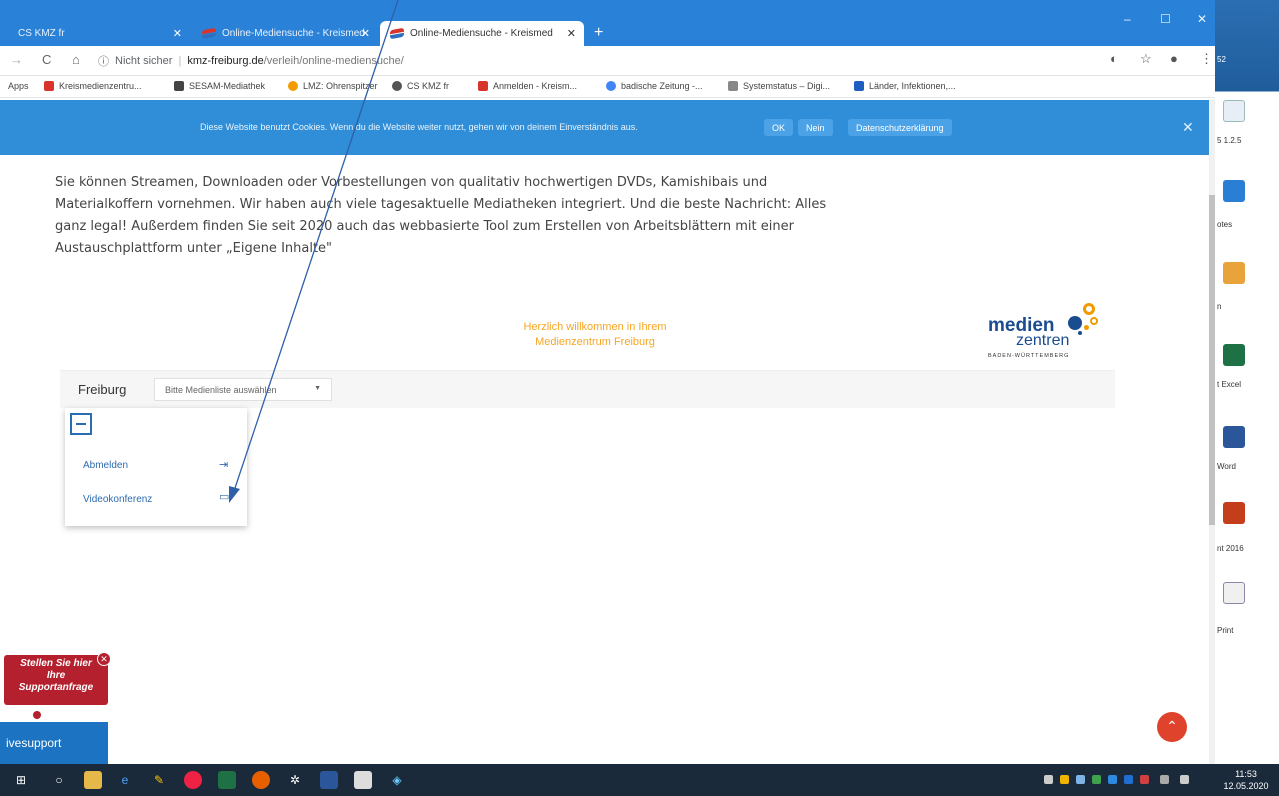 The height and width of the screenshot is (796, 1279). What do you see at coordinates (159, 780) in the screenshot?
I see `paint-icon: ✎` at bounding box center [159, 780].